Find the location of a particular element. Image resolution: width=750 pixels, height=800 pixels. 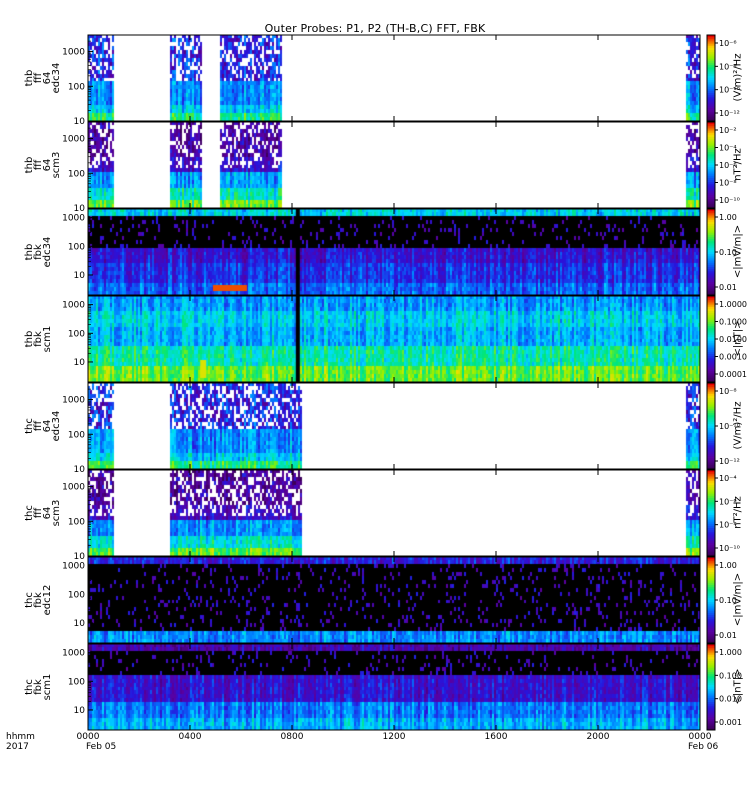

panel-ylabel-line: edc12 is located at coordinates (47, 600).